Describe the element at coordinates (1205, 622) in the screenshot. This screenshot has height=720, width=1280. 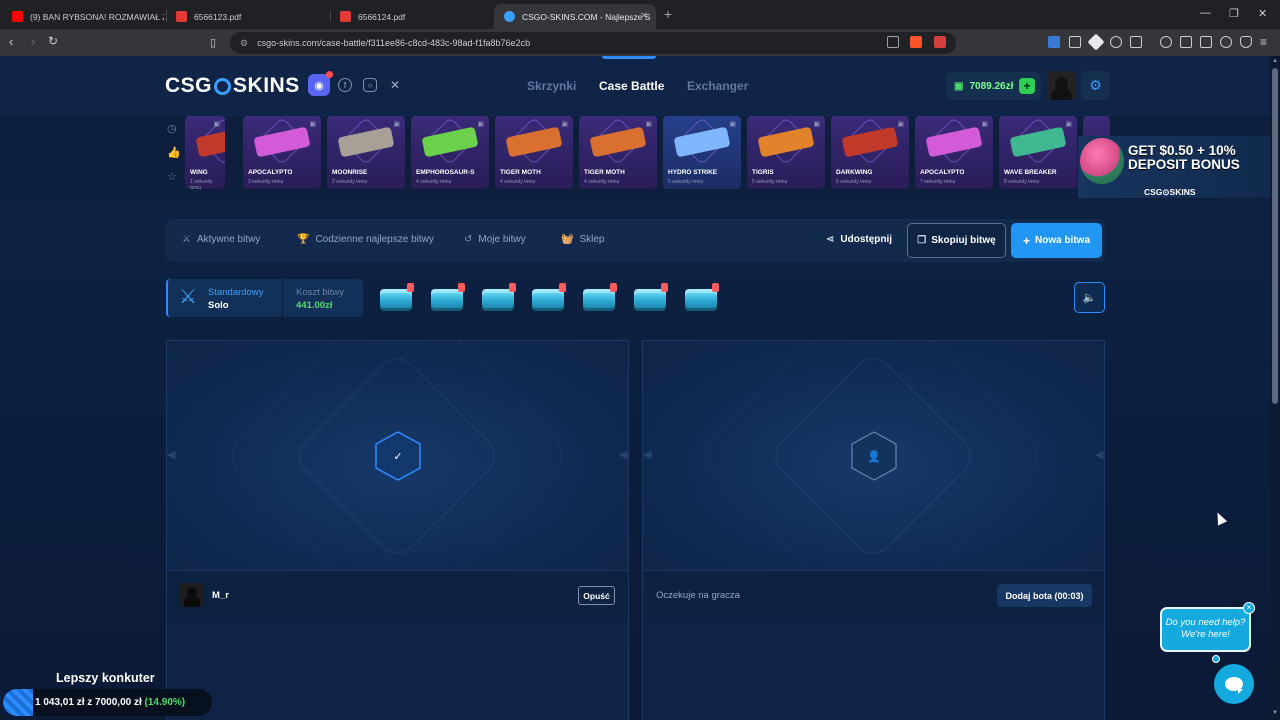
I see `help-line1: Do you need help?` at that location.